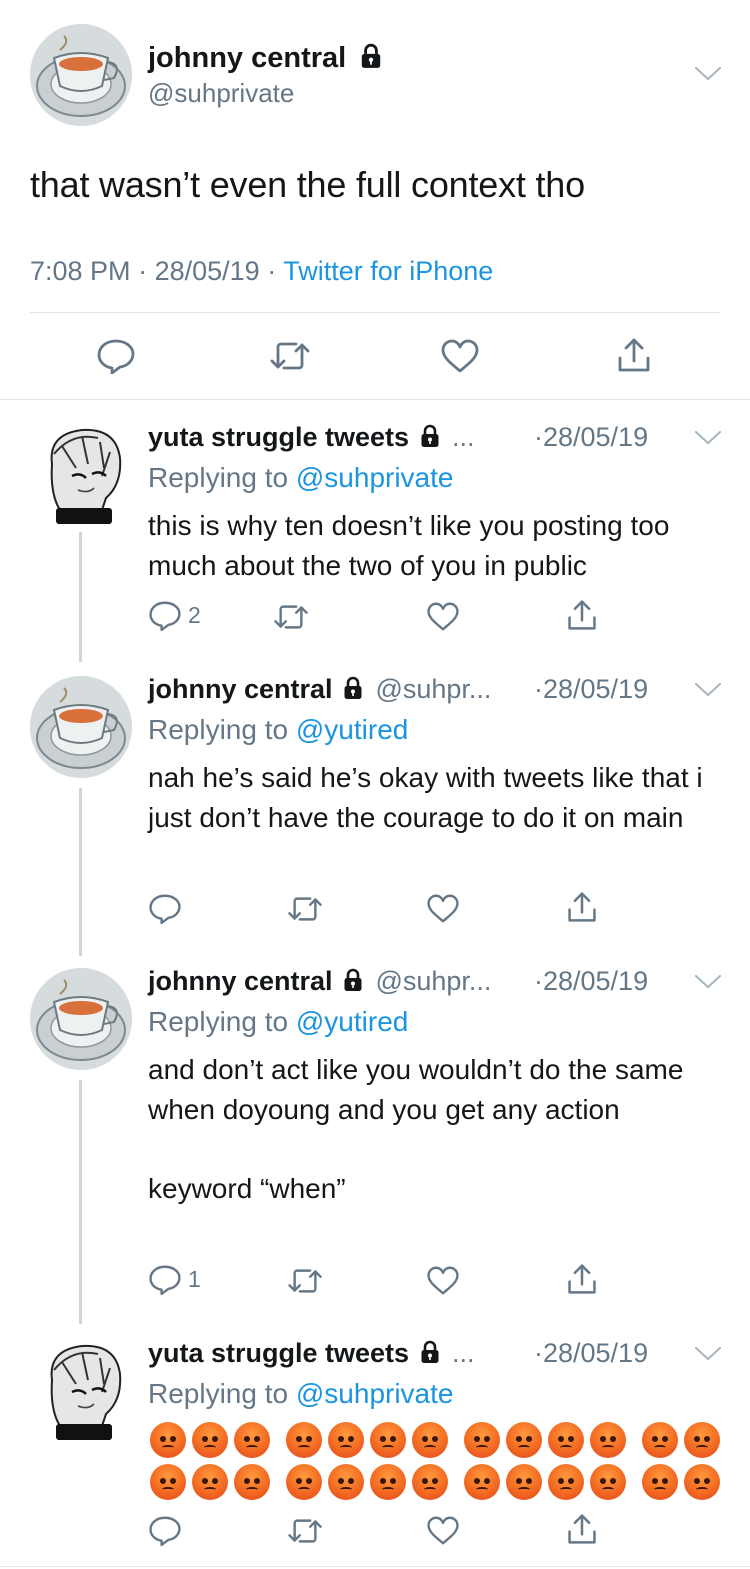 The width and height of the screenshot is (750, 1569). I want to click on replying-to: Replying to @yutired, so click(278, 730).